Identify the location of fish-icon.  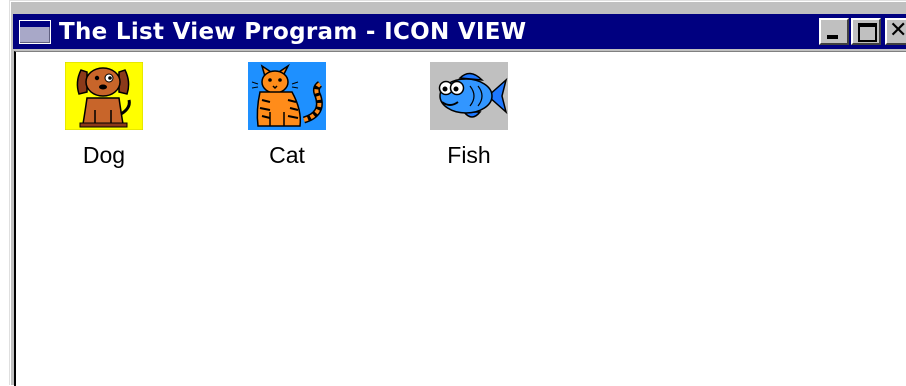
(469, 96).